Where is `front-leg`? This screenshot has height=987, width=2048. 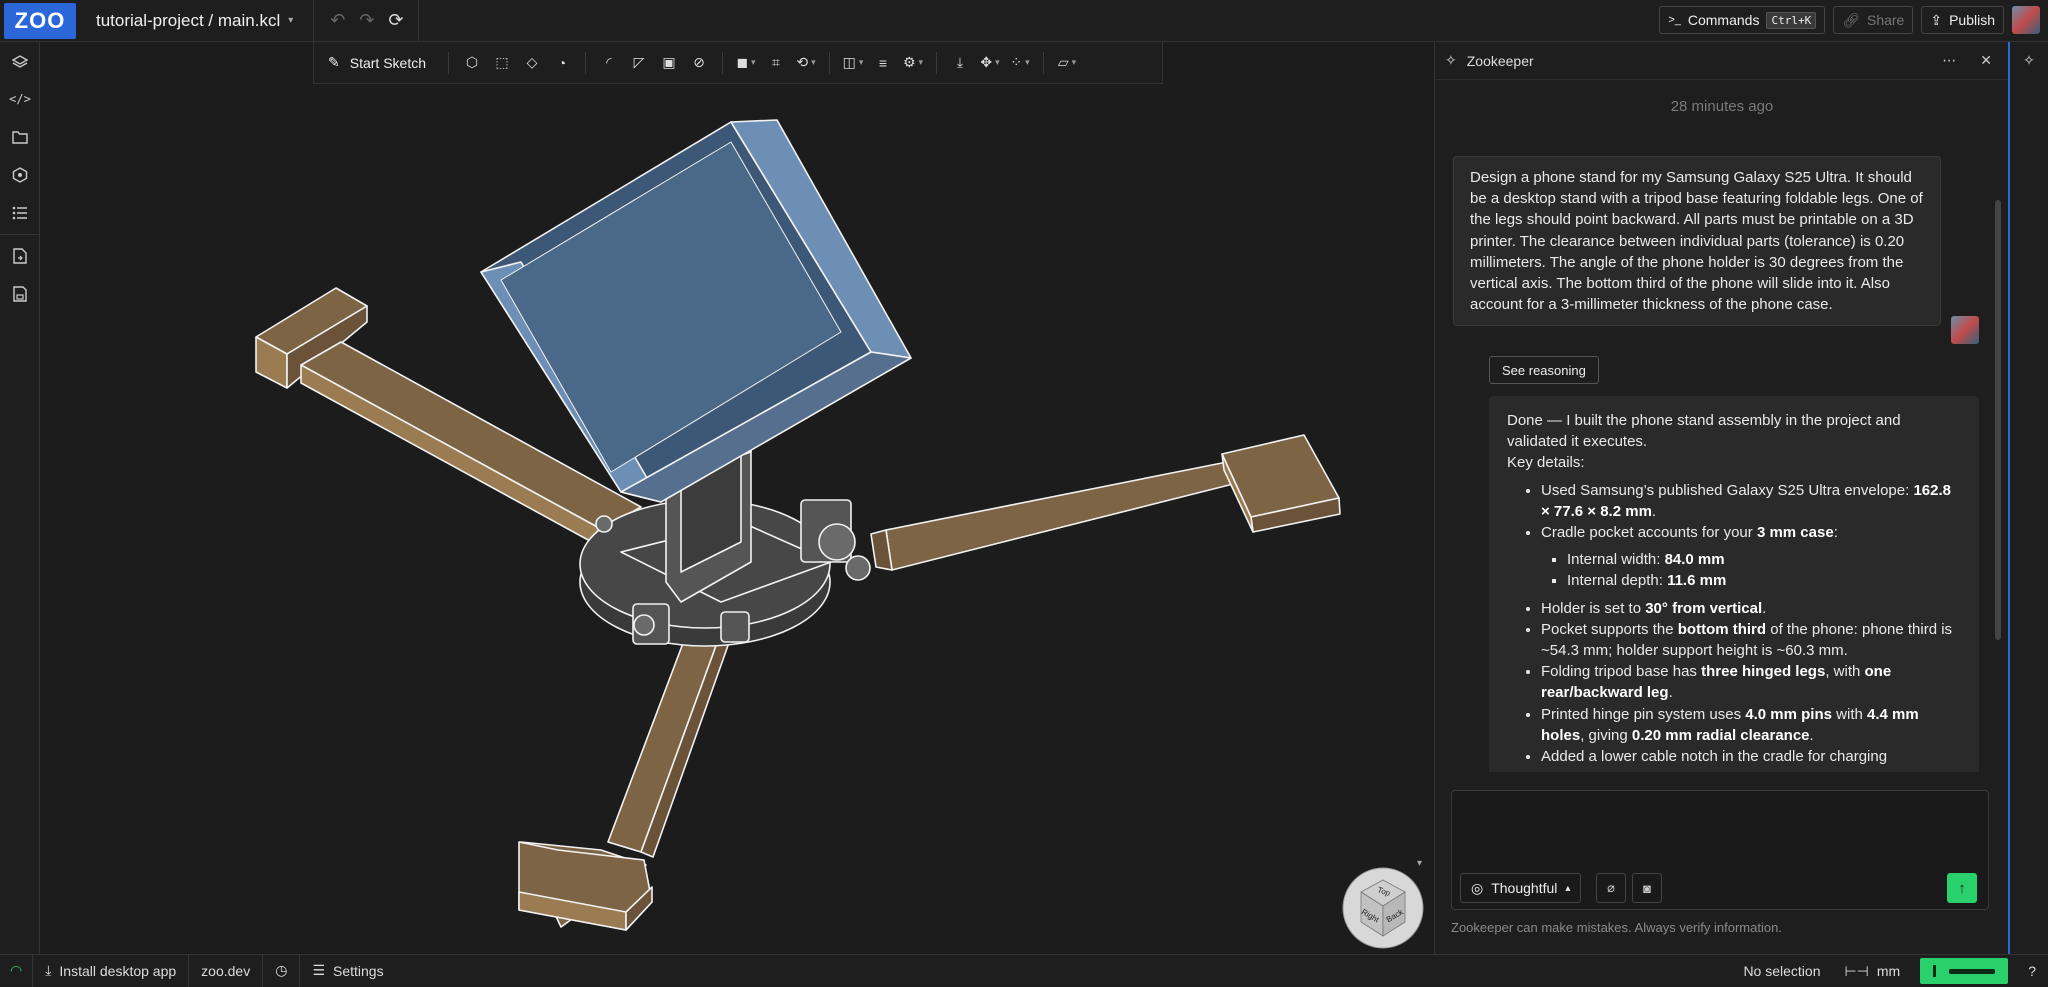 front-leg is located at coordinates (625, 776).